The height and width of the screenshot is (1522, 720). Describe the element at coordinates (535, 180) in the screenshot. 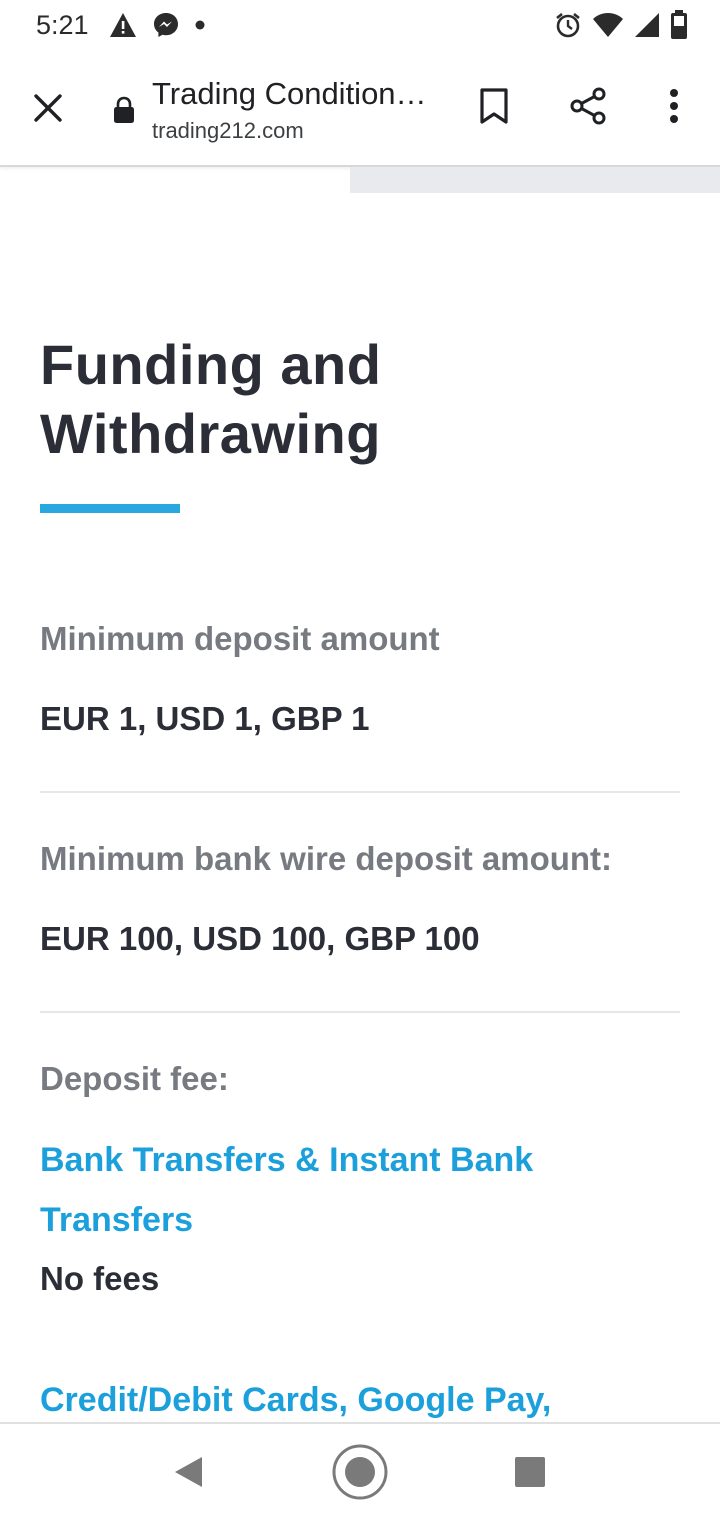

I see `page-banner-strip` at that location.